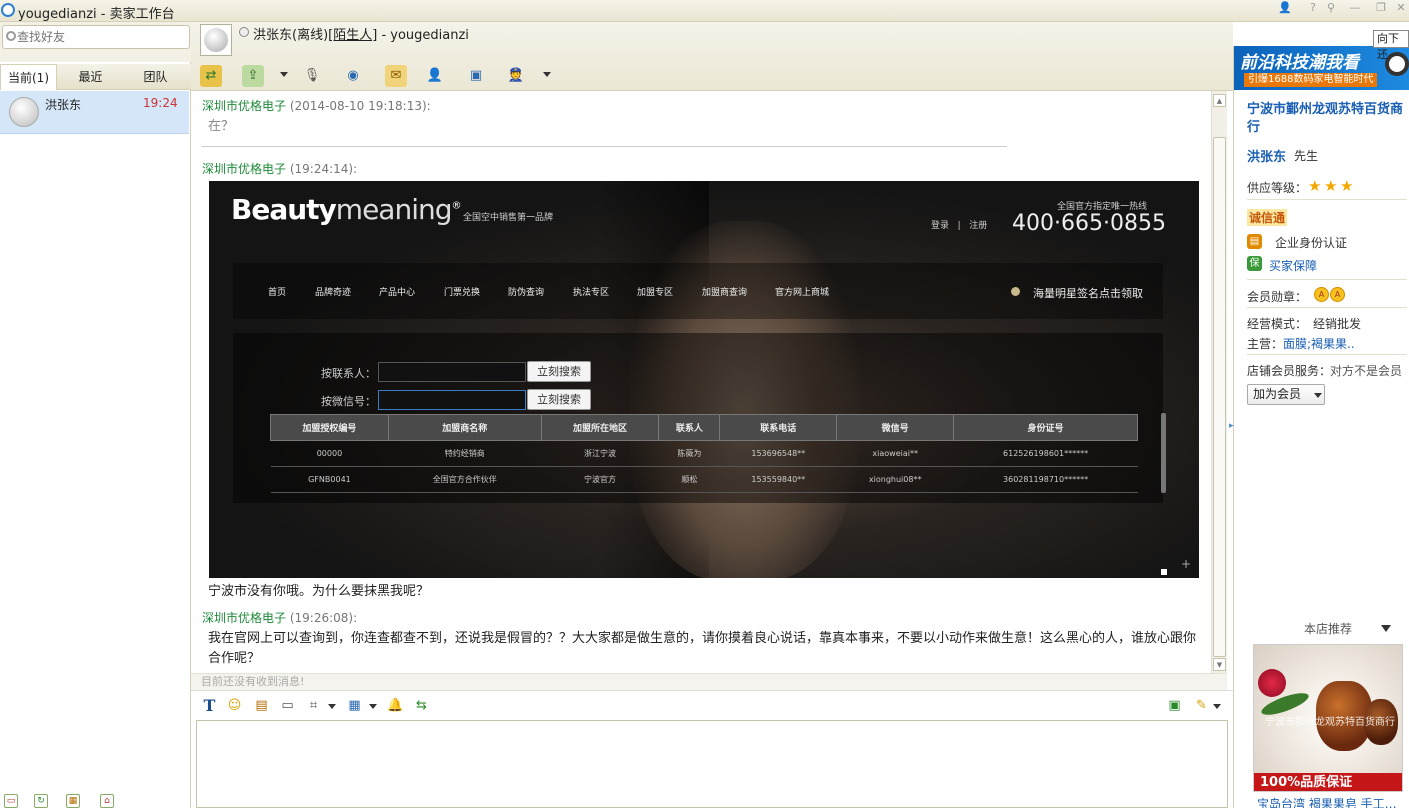  I want to click on tool-icon: ▭, so click(11, 801).